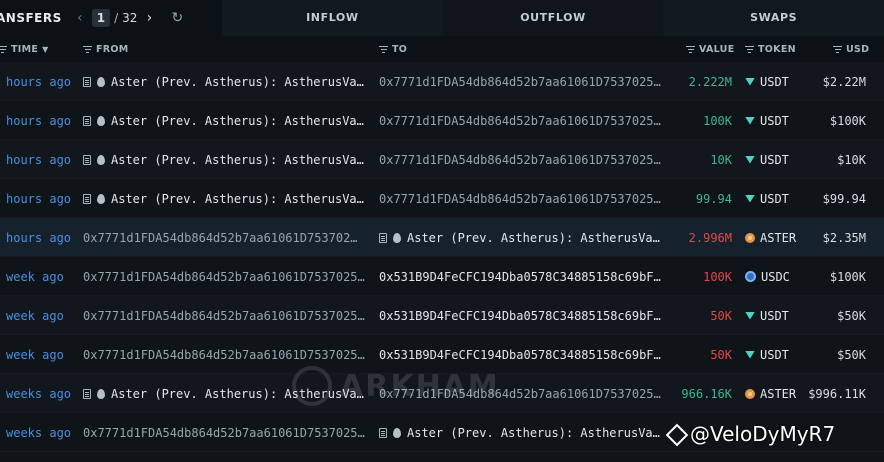  Describe the element at coordinates (112, 49) in the screenshot. I see `col-from-label: FROM` at that location.